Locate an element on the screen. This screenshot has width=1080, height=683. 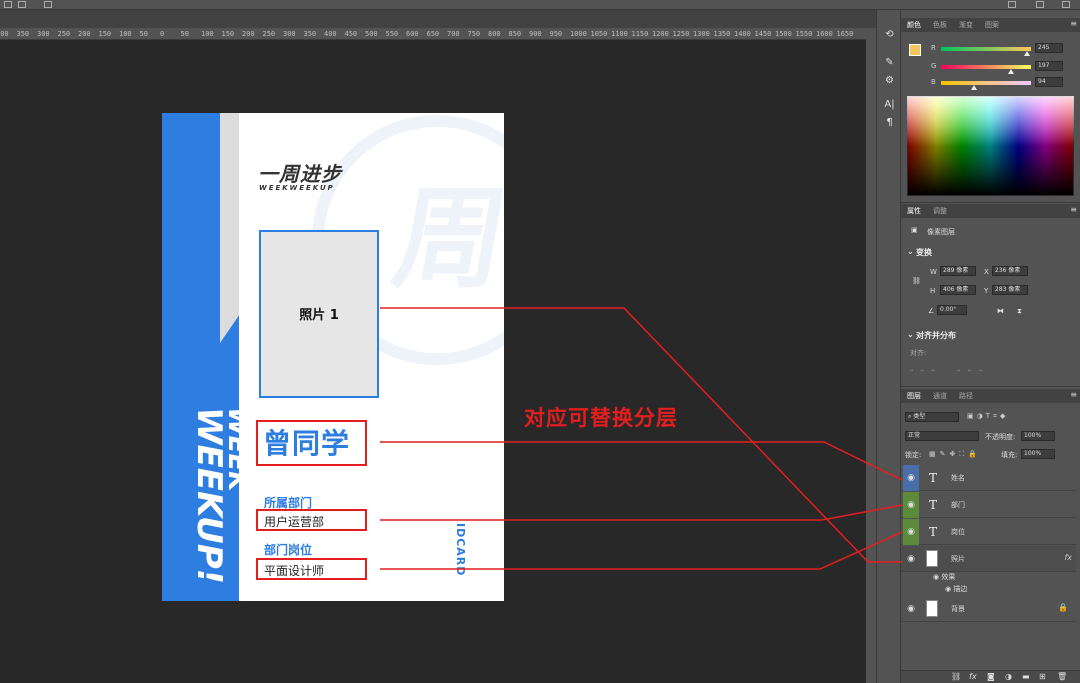
layer-name: 姓名 is located at coordinates (958, 478).